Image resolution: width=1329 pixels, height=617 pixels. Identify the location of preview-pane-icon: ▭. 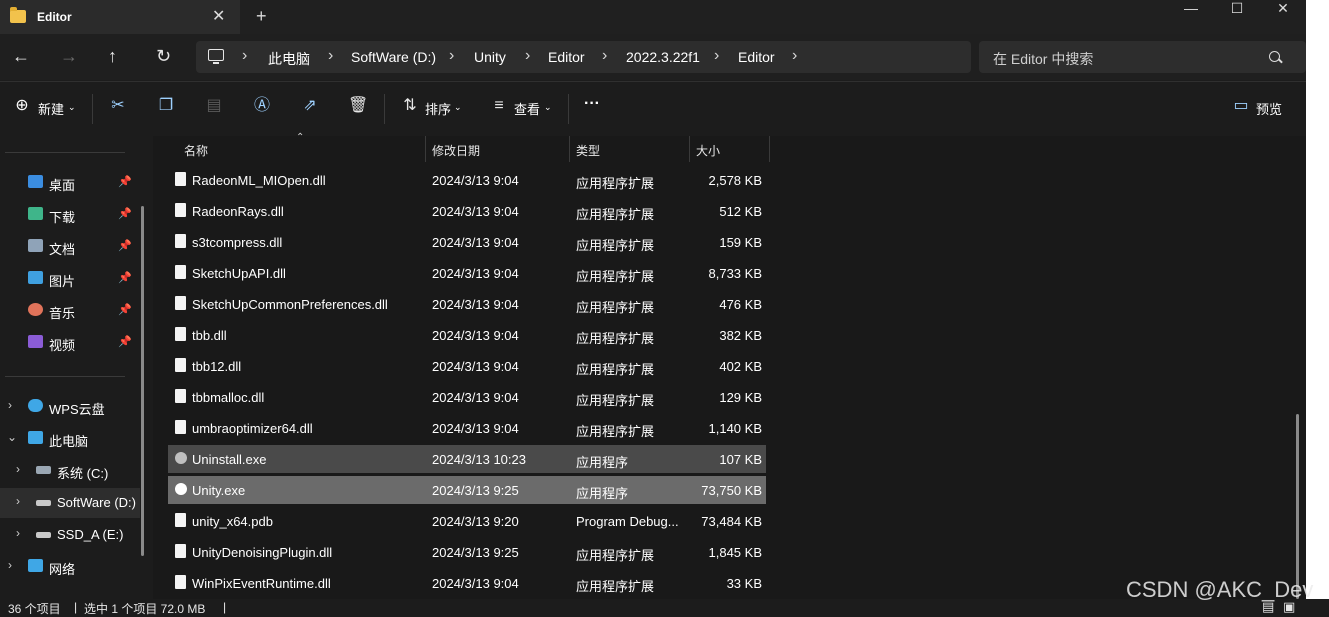
(1241, 106).